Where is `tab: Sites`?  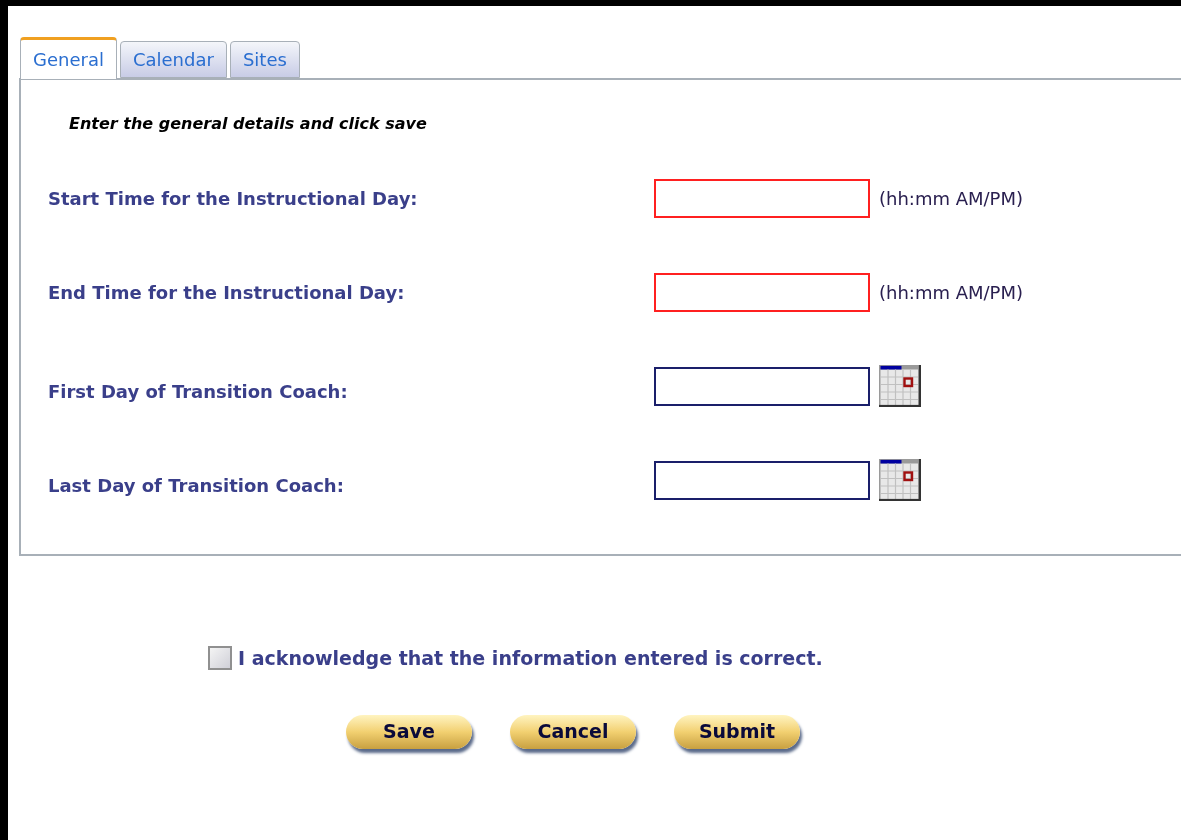
tab: Sites is located at coordinates (264, 59).